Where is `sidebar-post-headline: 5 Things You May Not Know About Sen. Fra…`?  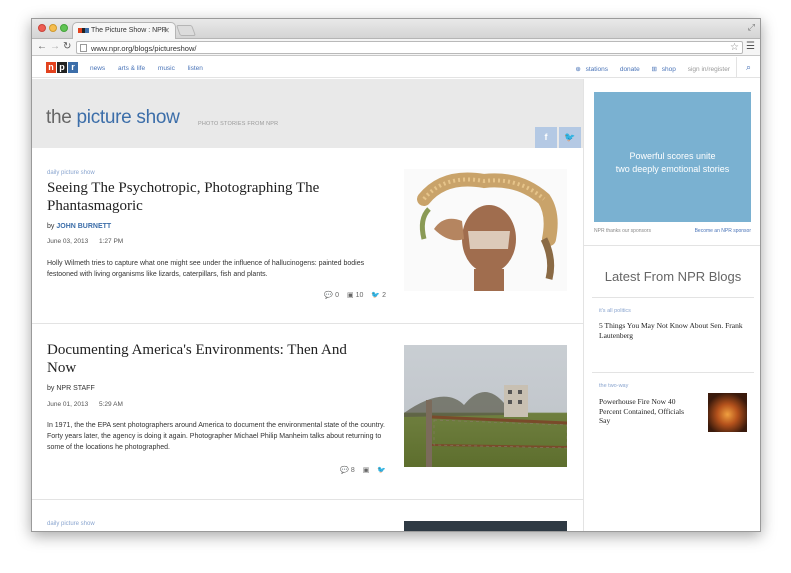
sidebar-post-headline: 5 Things You May Not Know About Sen. Fra… is located at coordinates (674, 330).